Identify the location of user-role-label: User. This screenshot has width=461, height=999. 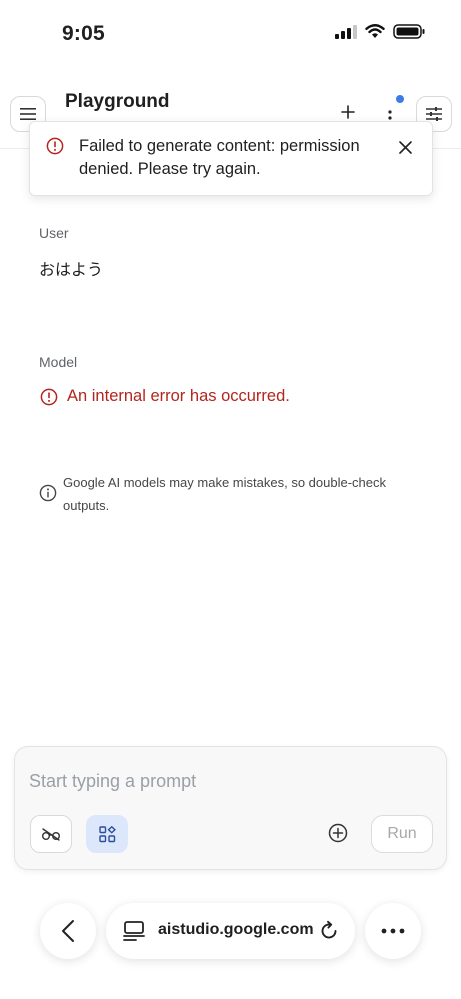
(54, 233).